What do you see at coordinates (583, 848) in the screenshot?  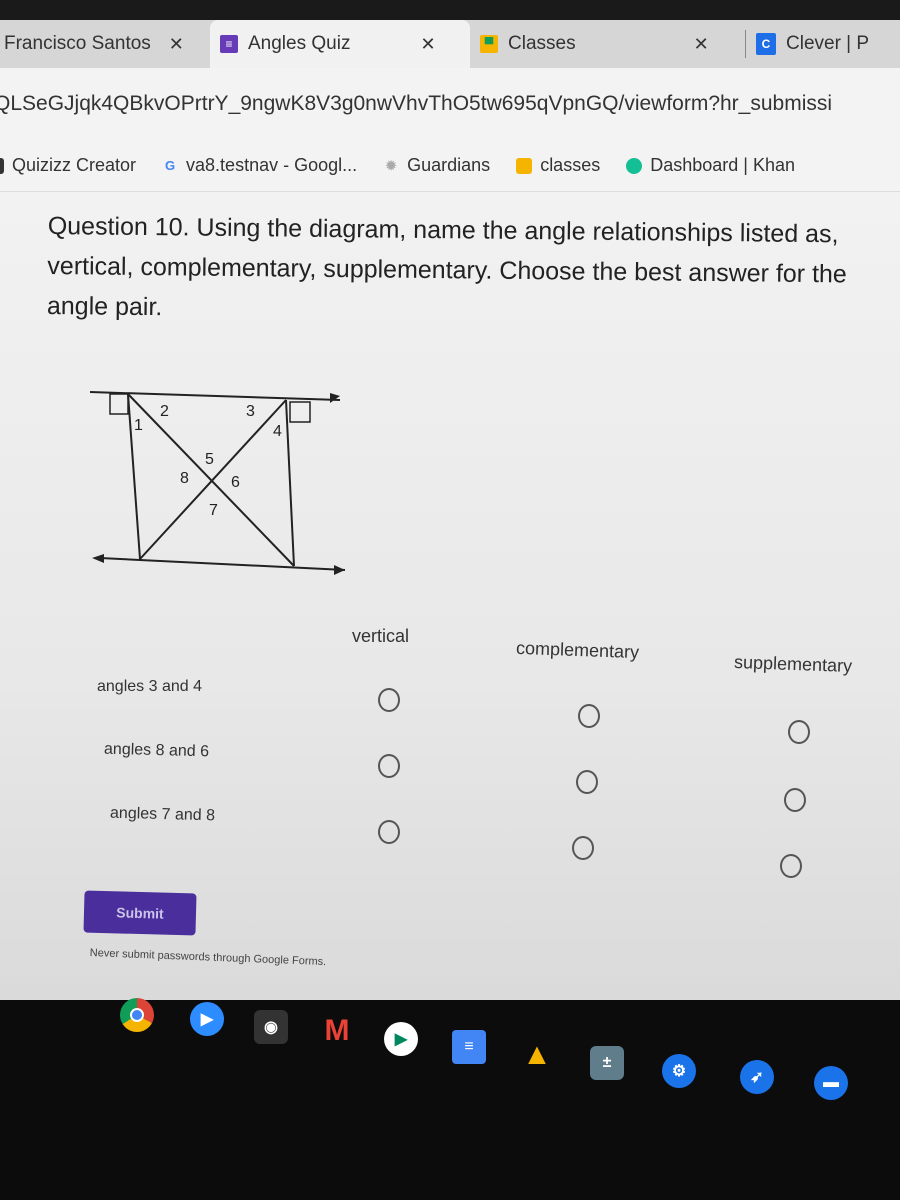 I see `radio-7-8-complementary` at bounding box center [583, 848].